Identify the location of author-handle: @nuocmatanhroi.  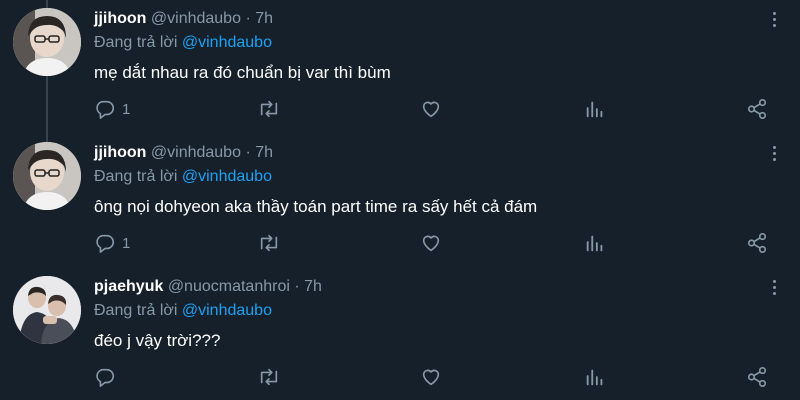
(229, 286).